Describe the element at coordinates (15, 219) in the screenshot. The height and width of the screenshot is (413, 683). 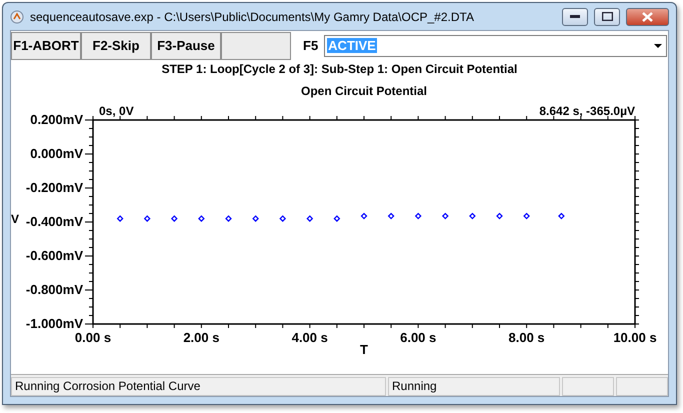
I see `y-axis-label: V` at that location.